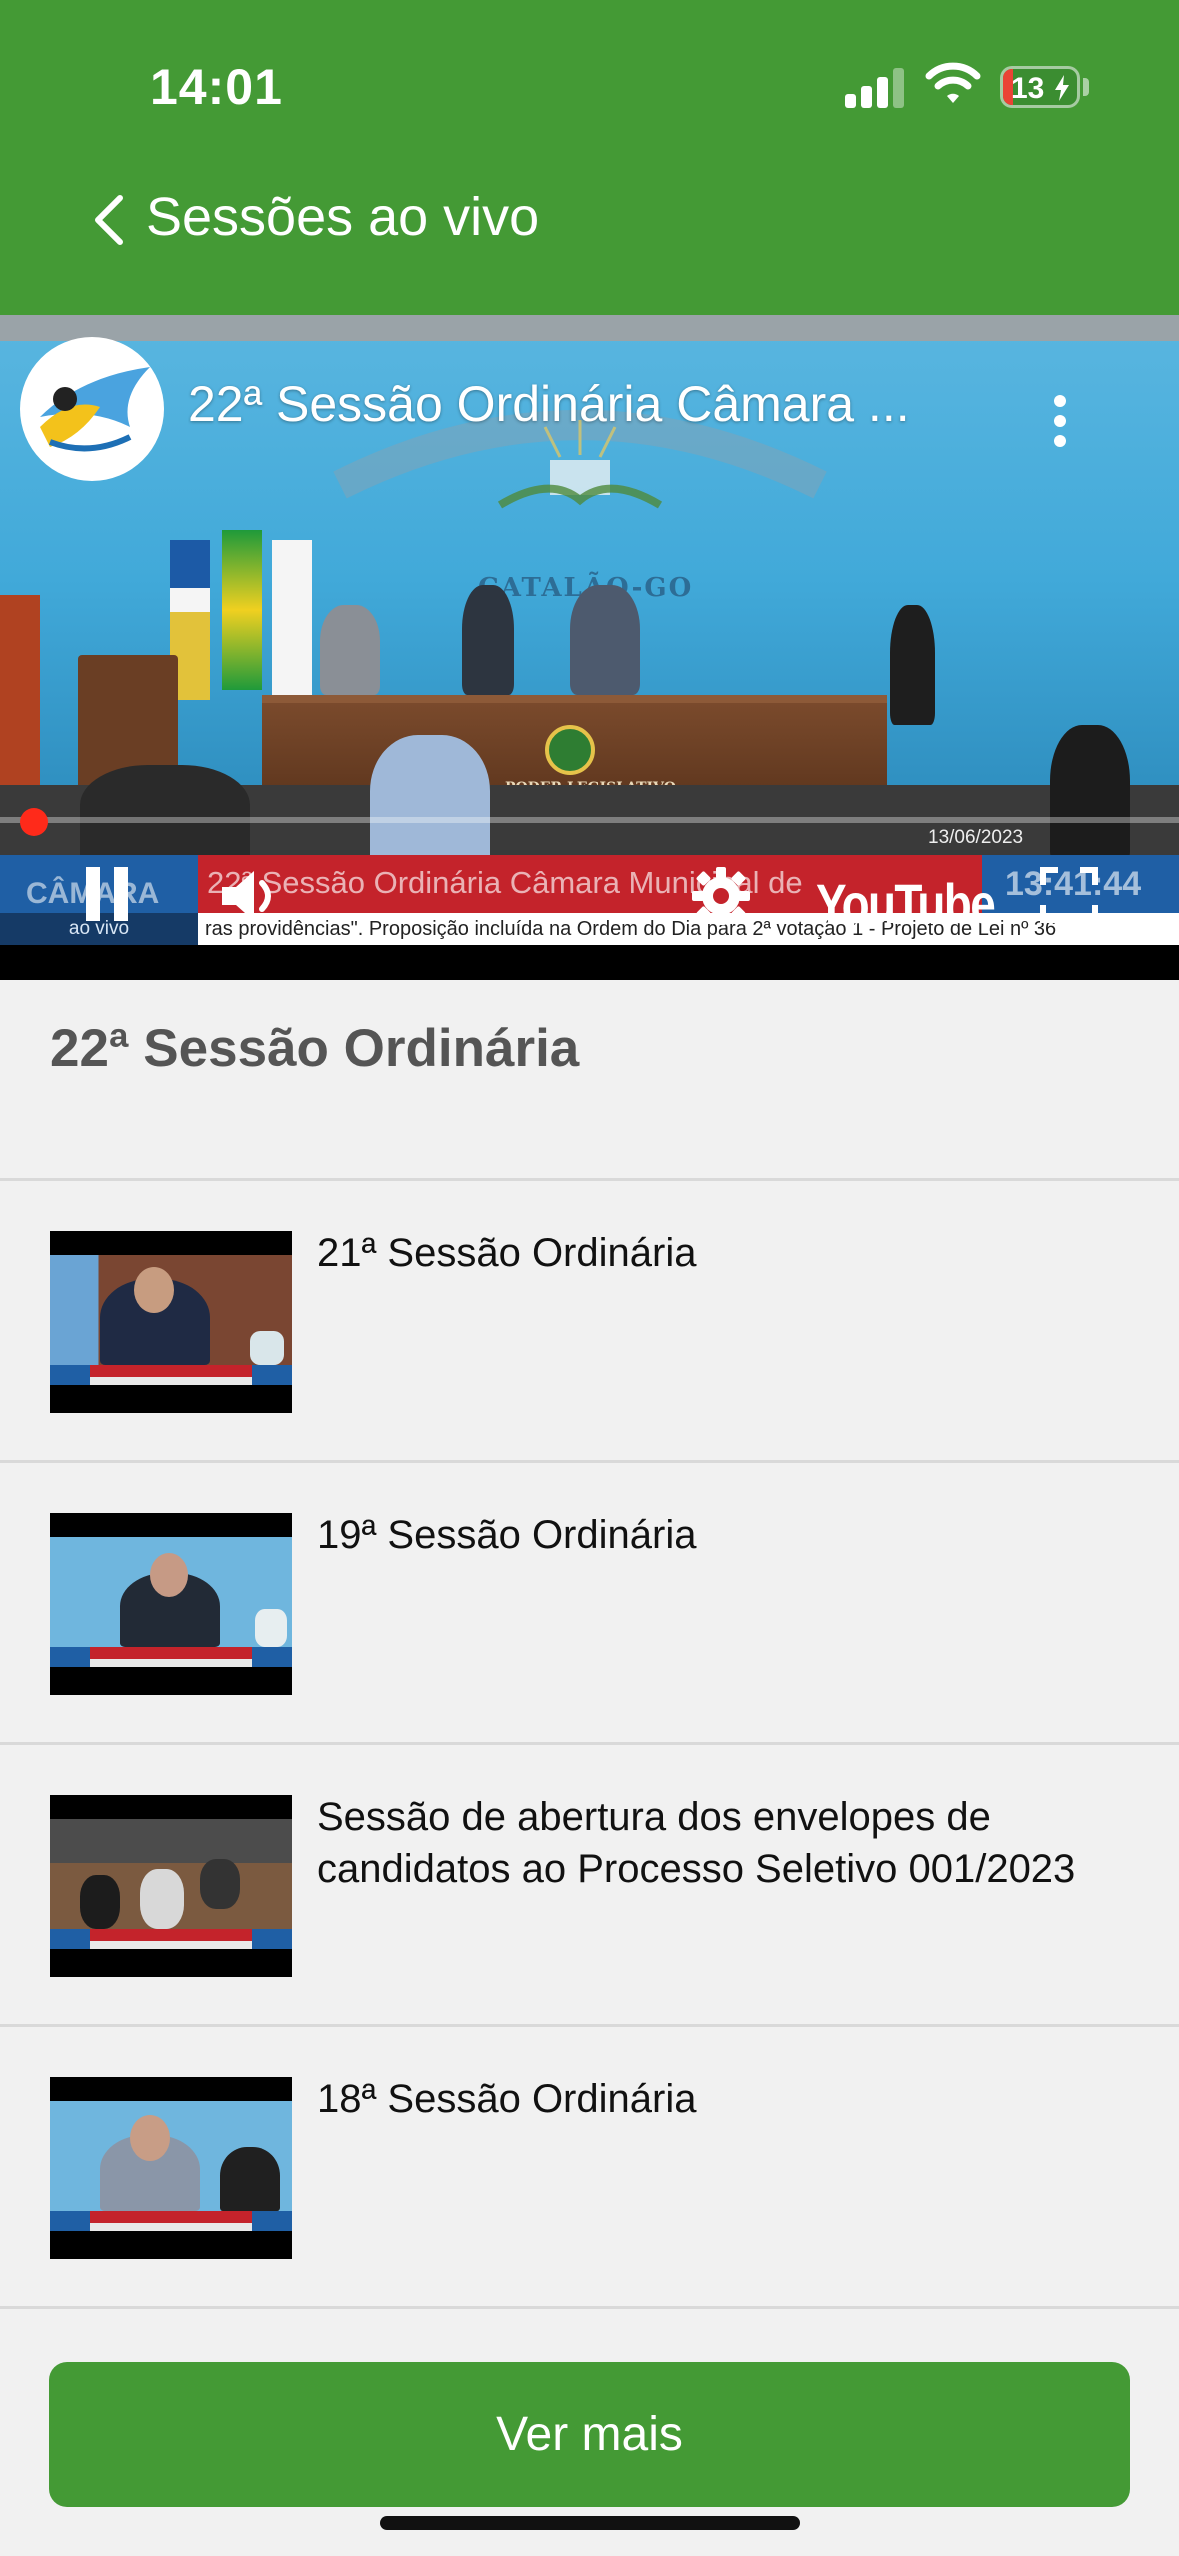  What do you see at coordinates (589, 1601) in the screenshot?
I see `list-item: 19ª Sessão Ordinária` at bounding box center [589, 1601].